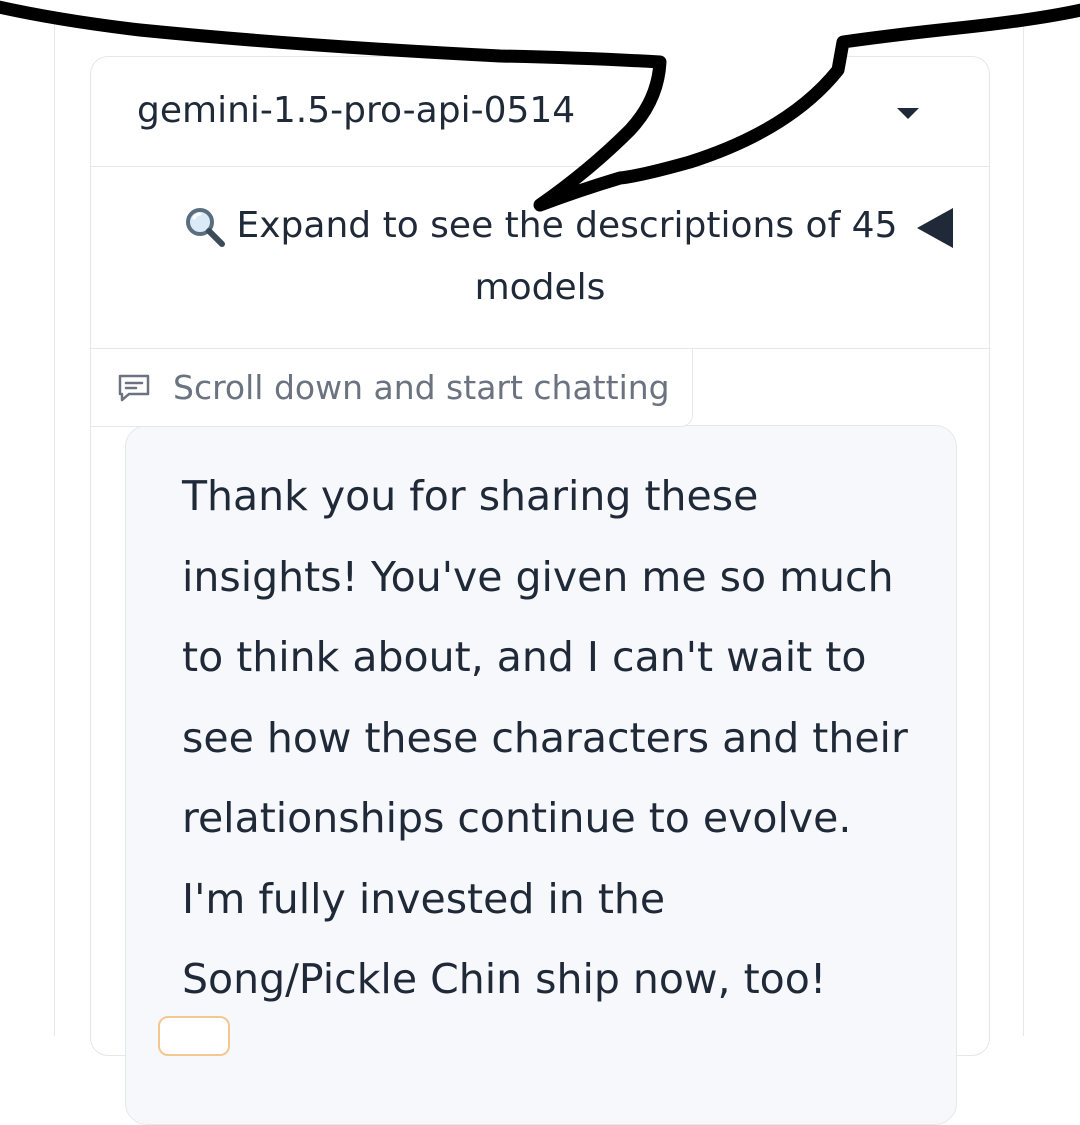 This screenshot has height=1125, width=1080. I want to click on accordion-label-line-1: Expand to see the descriptions of 45, so click(540, 226).